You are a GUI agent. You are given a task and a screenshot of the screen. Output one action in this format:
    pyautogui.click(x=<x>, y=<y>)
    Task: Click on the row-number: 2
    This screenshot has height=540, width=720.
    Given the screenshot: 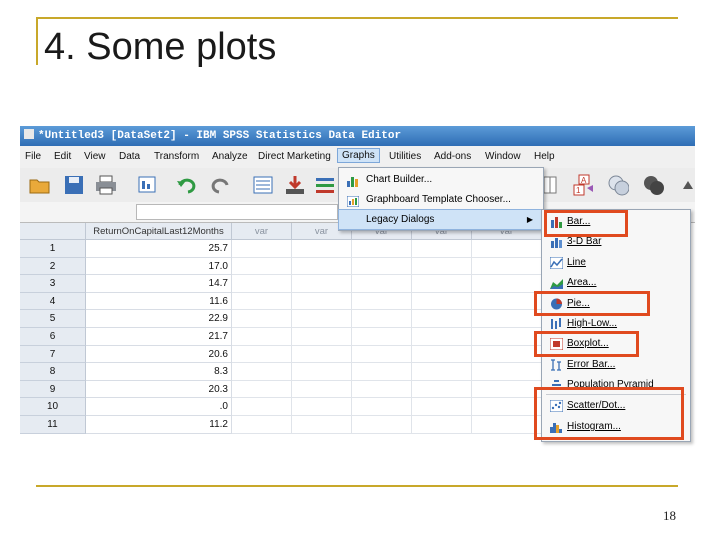 What is the action you would take?
    pyautogui.click(x=53, y=266)
    